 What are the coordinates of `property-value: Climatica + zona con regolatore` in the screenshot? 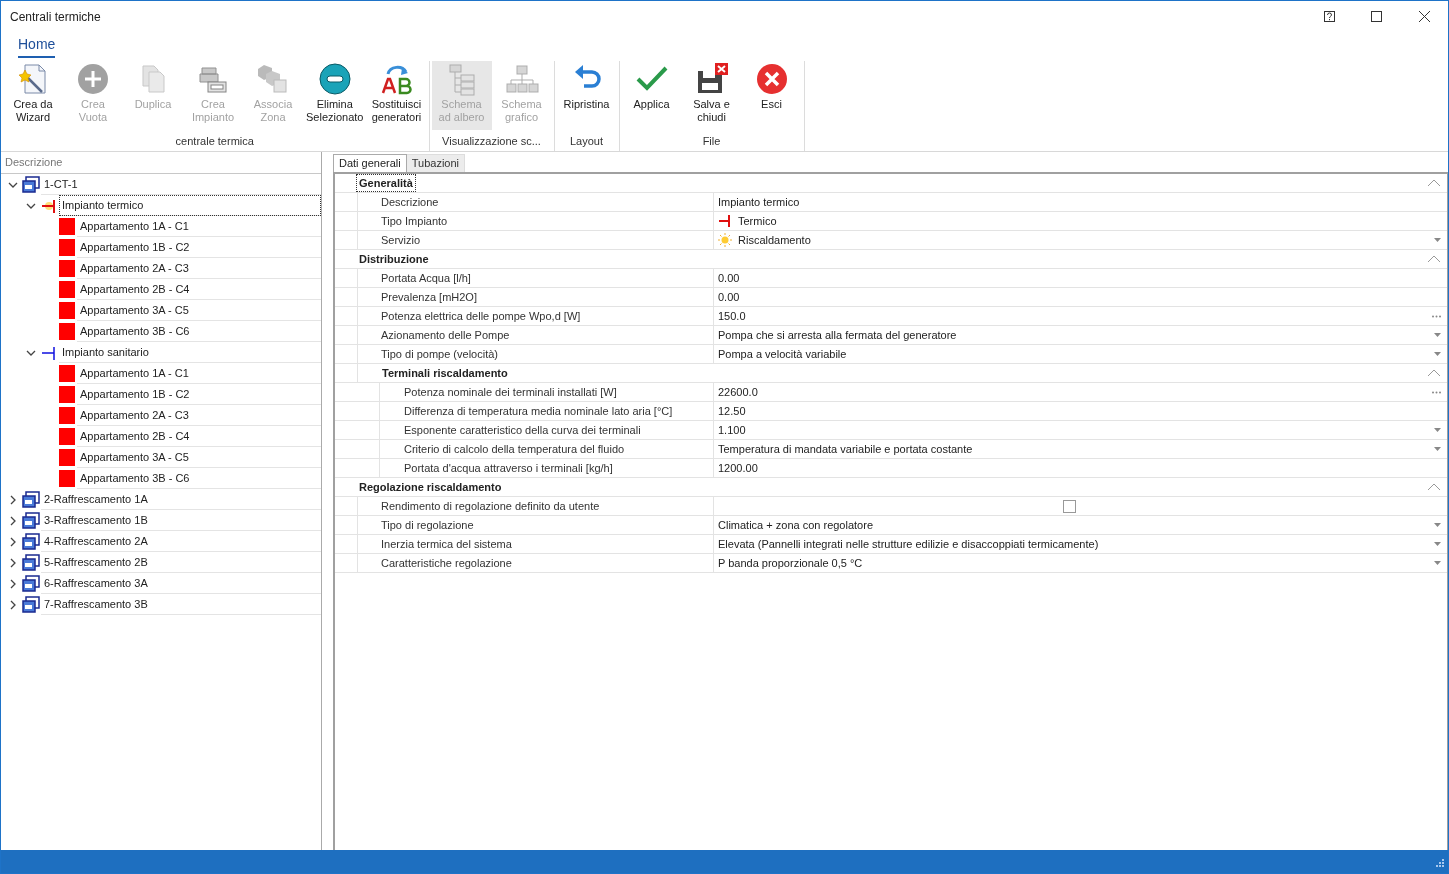 It's located at (1076, 525).